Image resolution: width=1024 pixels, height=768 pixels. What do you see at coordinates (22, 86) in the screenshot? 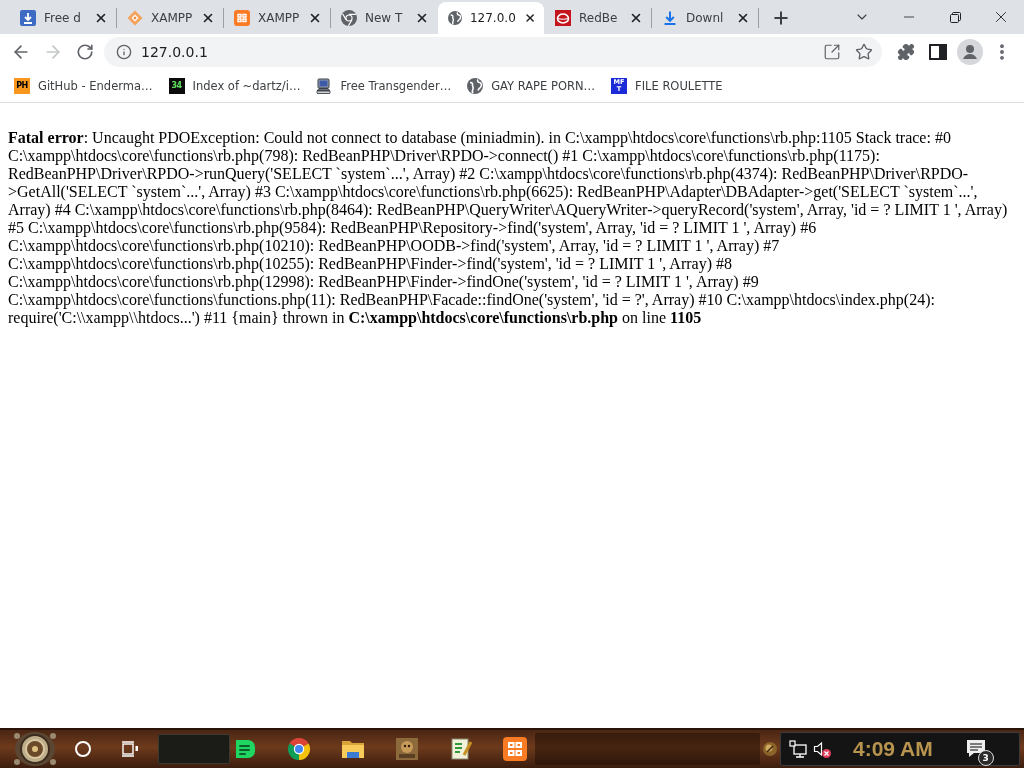
I see `favicon-badge: PH` at bounding box center [22, 86].